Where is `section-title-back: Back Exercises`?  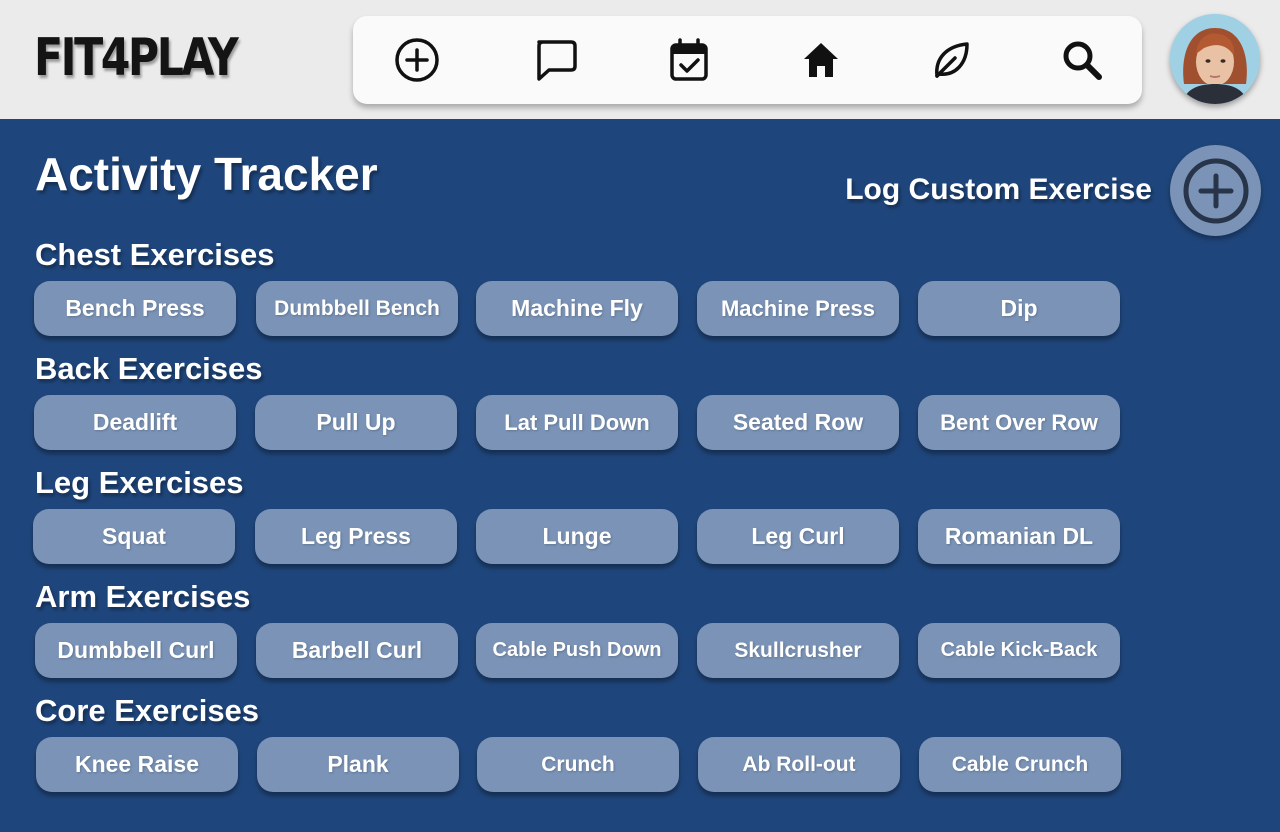
section-title-back: Back Exercises is located at coordinates (149, 368).